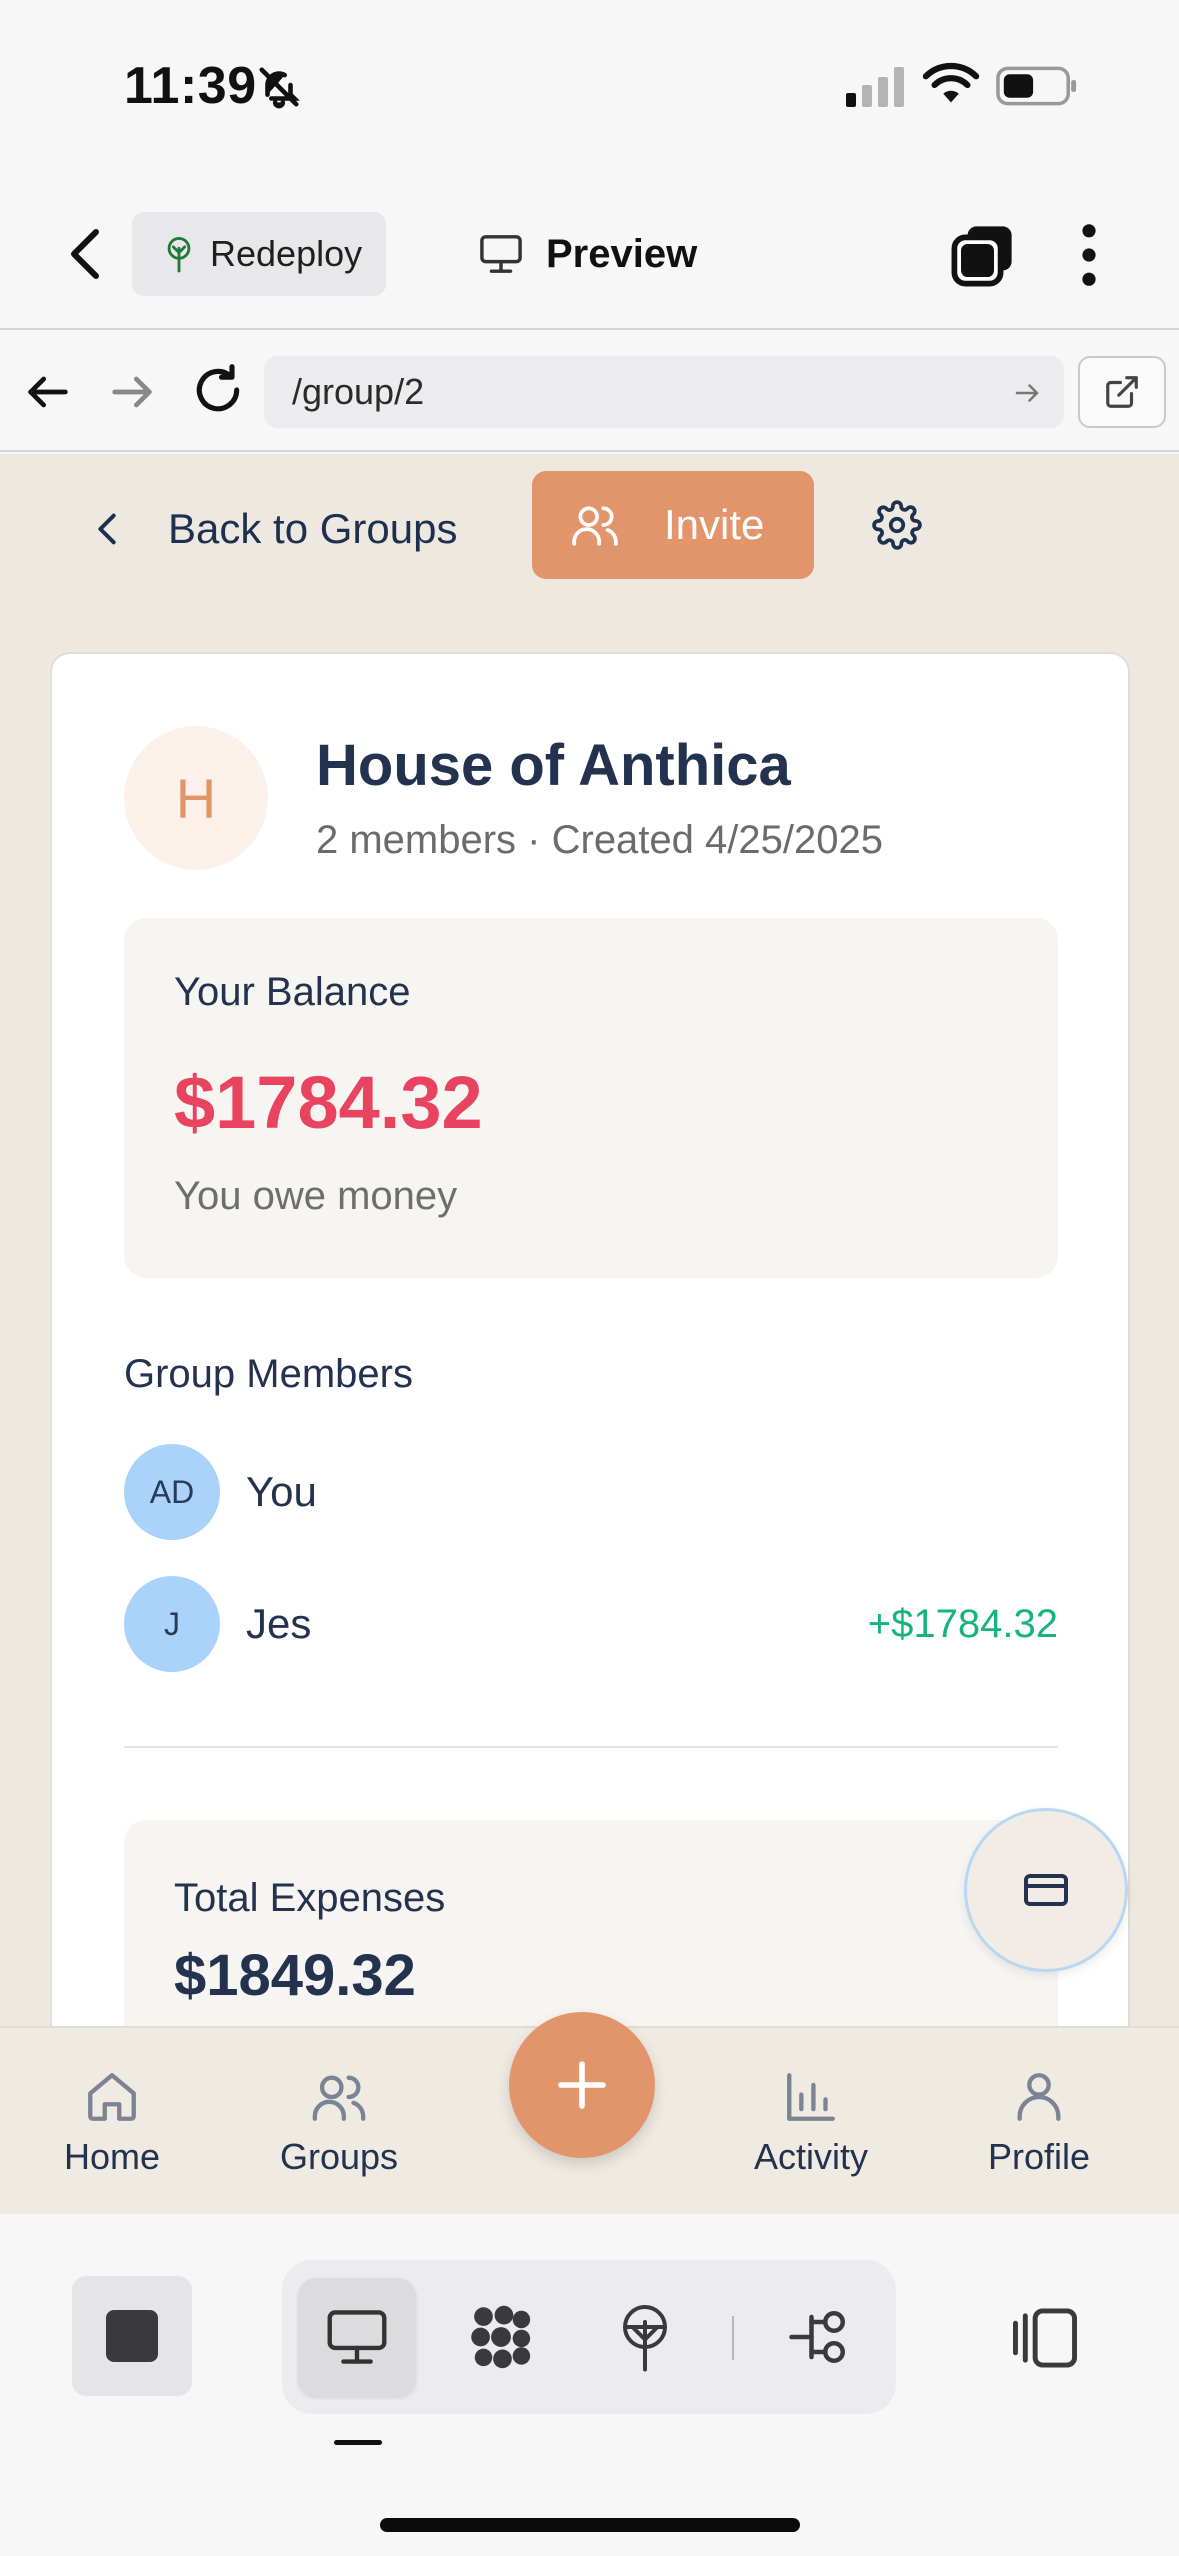 The height and width of the screenshot is (2556, 1179). What do you see at coordinates (1039, 2097) in the screenshot?
I see `user-icon` at bounding box center [1039, 2097].